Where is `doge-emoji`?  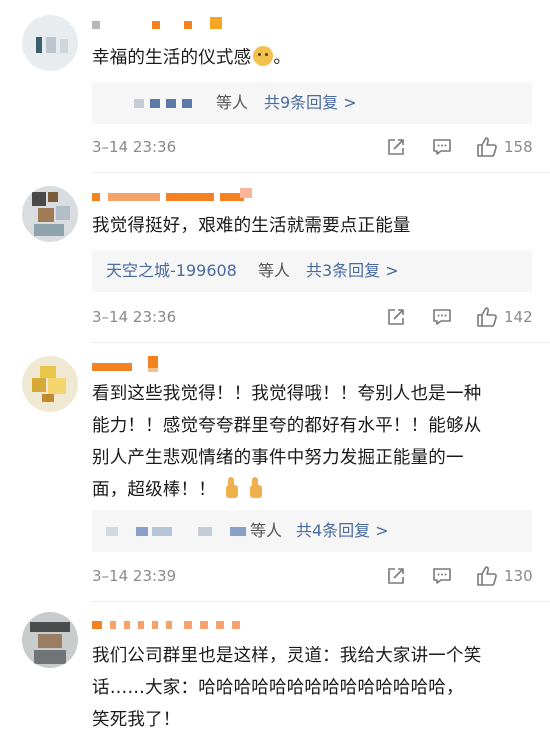 doge-emoji is located at coordinates (263, 56).